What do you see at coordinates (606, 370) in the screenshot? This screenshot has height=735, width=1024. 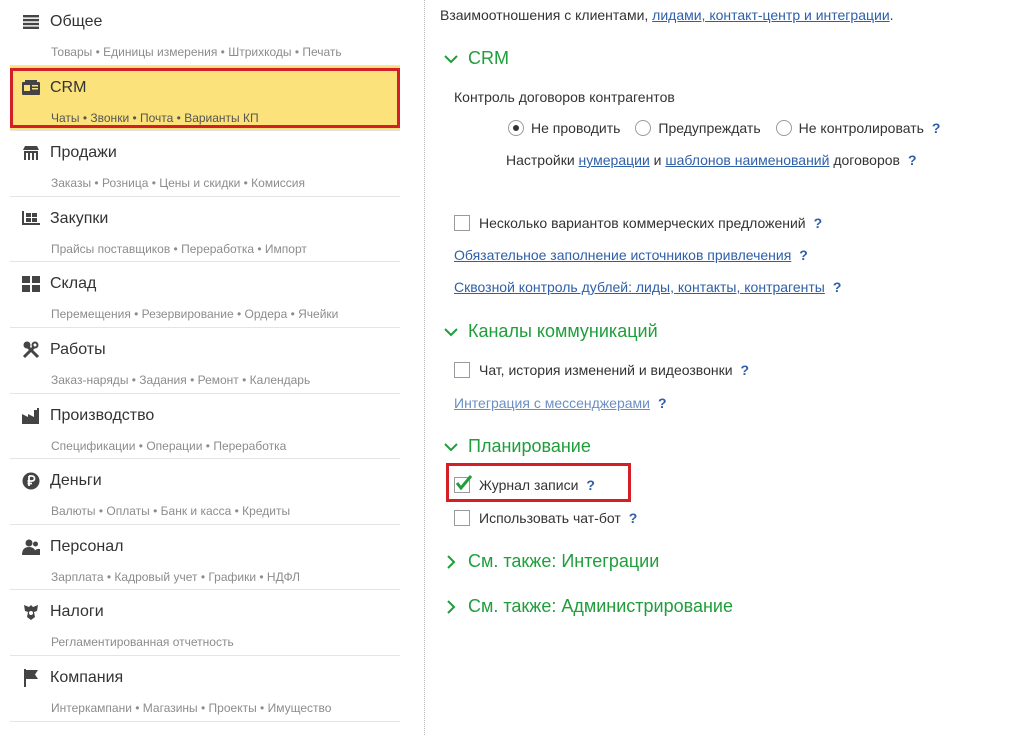 I see `checkbox-label: Чат, история изменений и видеозвонки` at bounding box center [606, 370].